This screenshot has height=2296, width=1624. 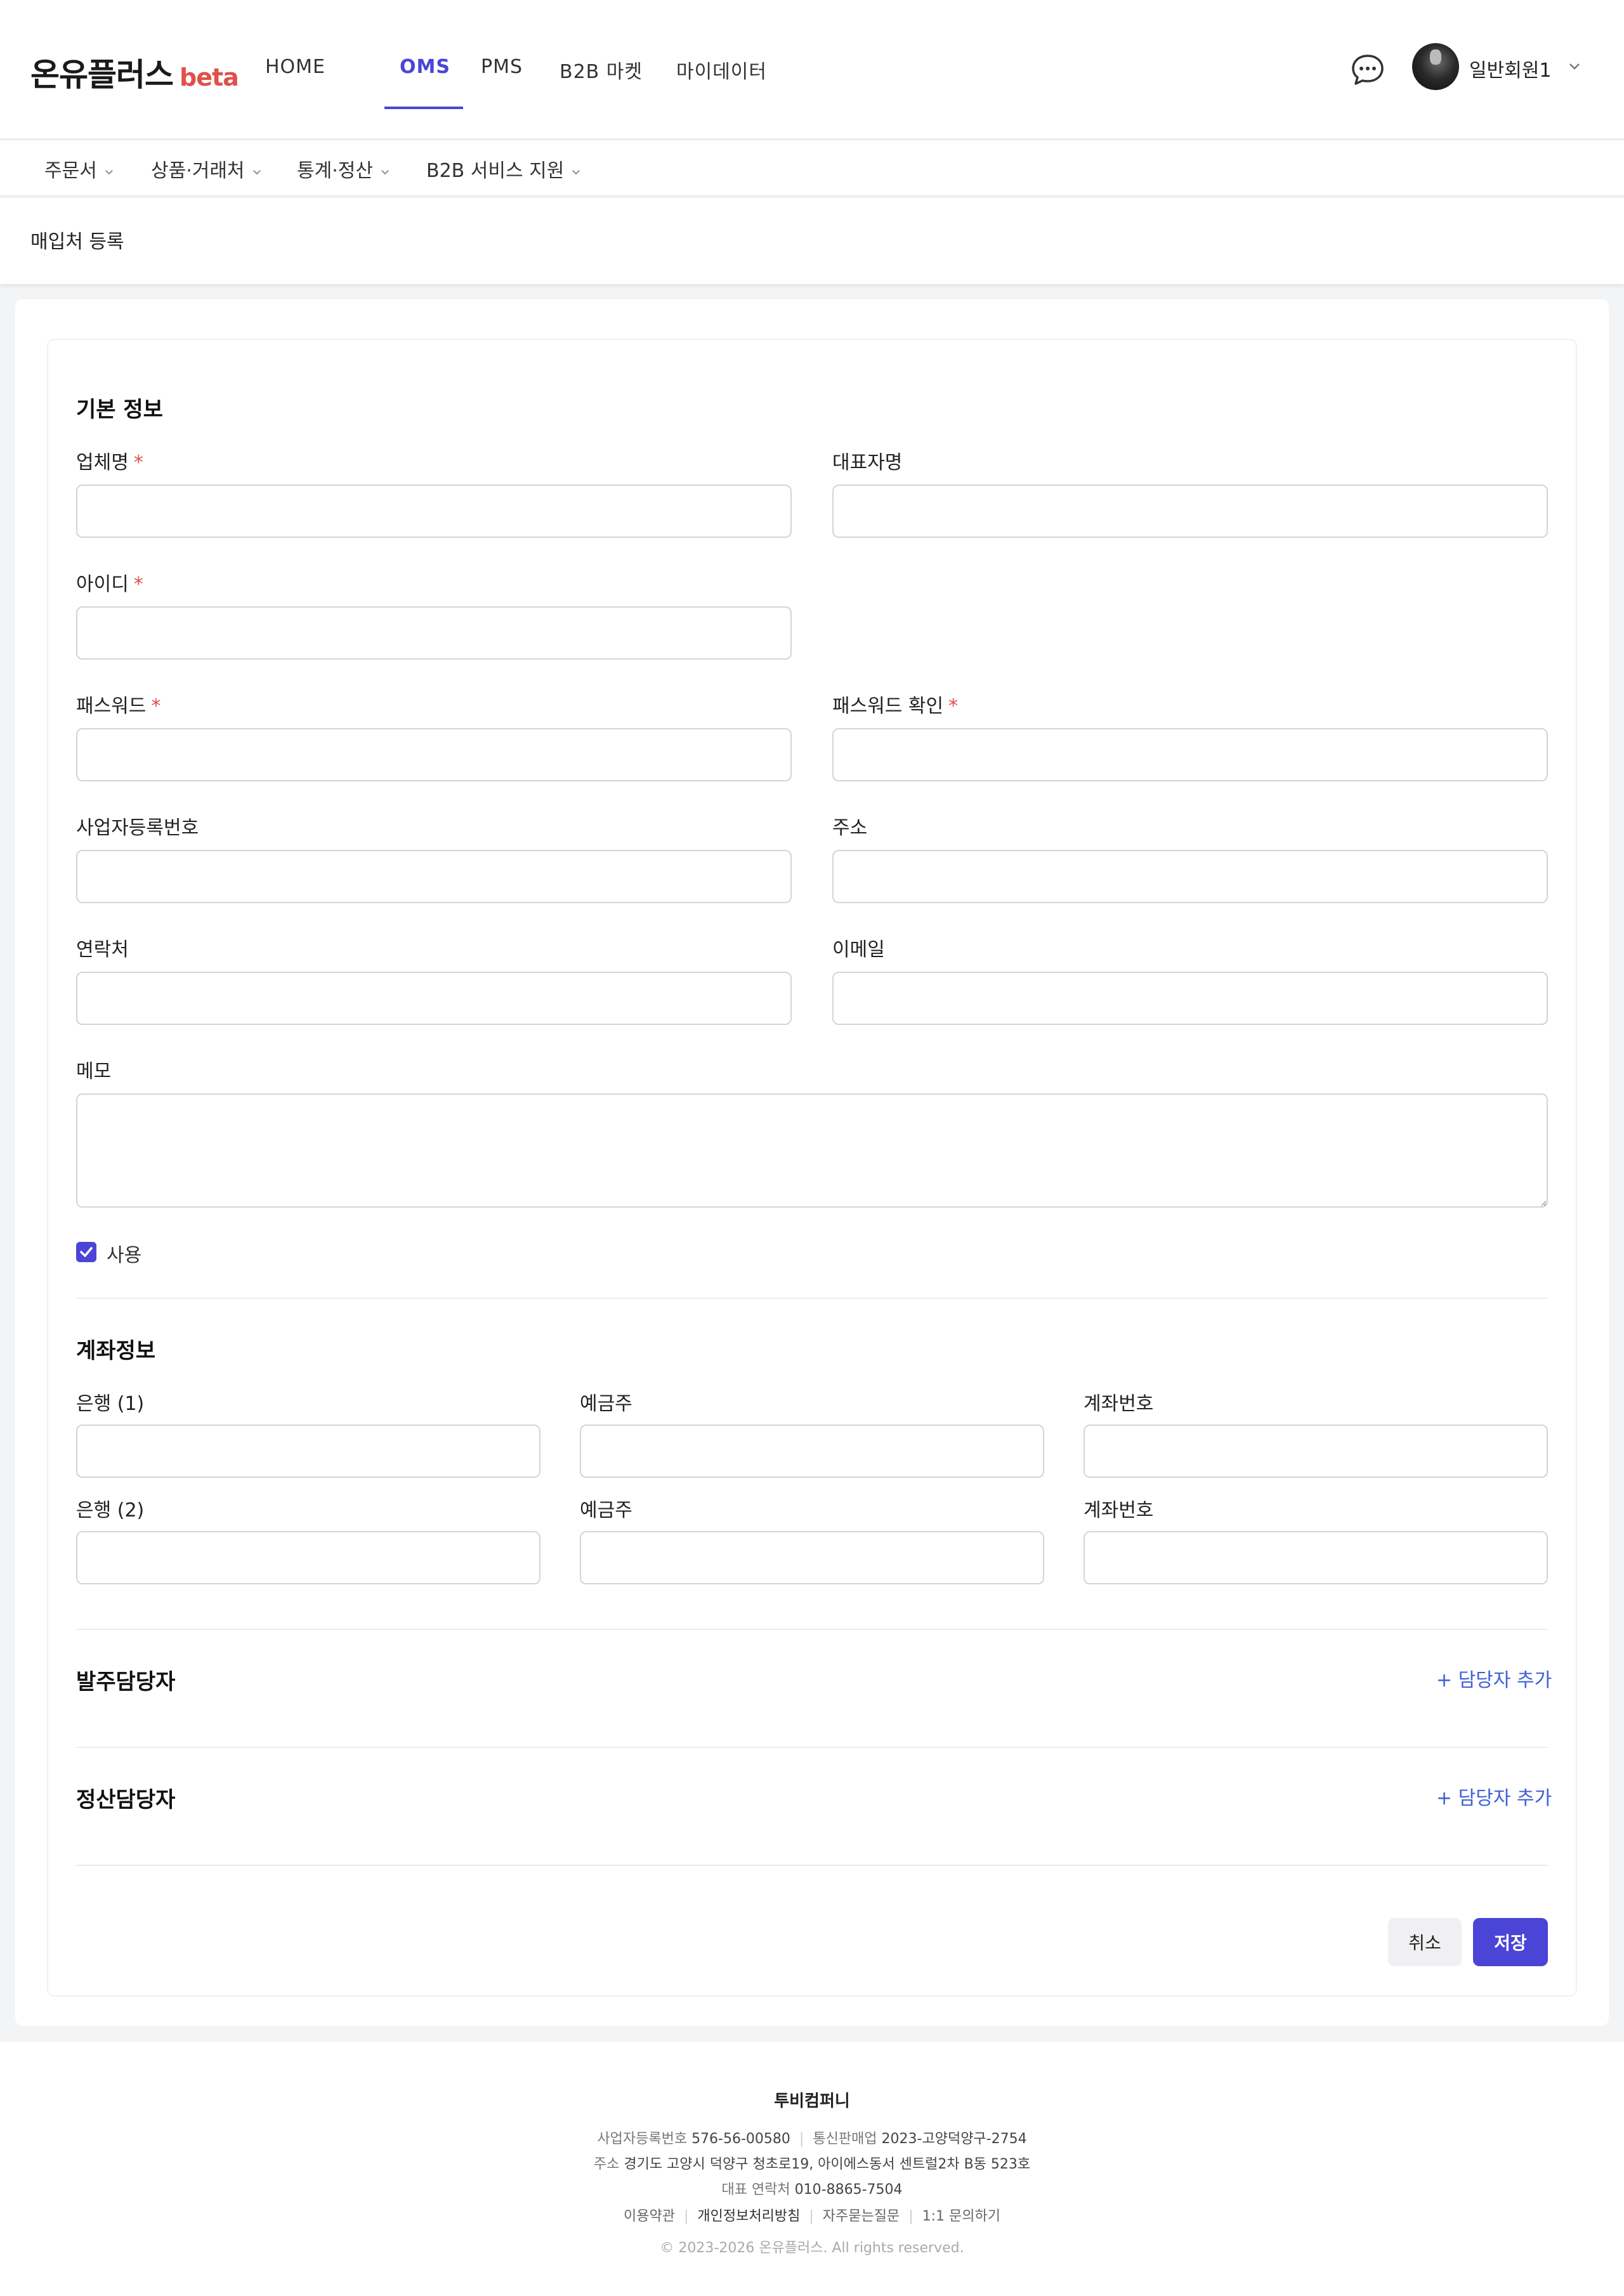 I want to click on bank1-label: 은행 (1), so click(x=111, y=1404).